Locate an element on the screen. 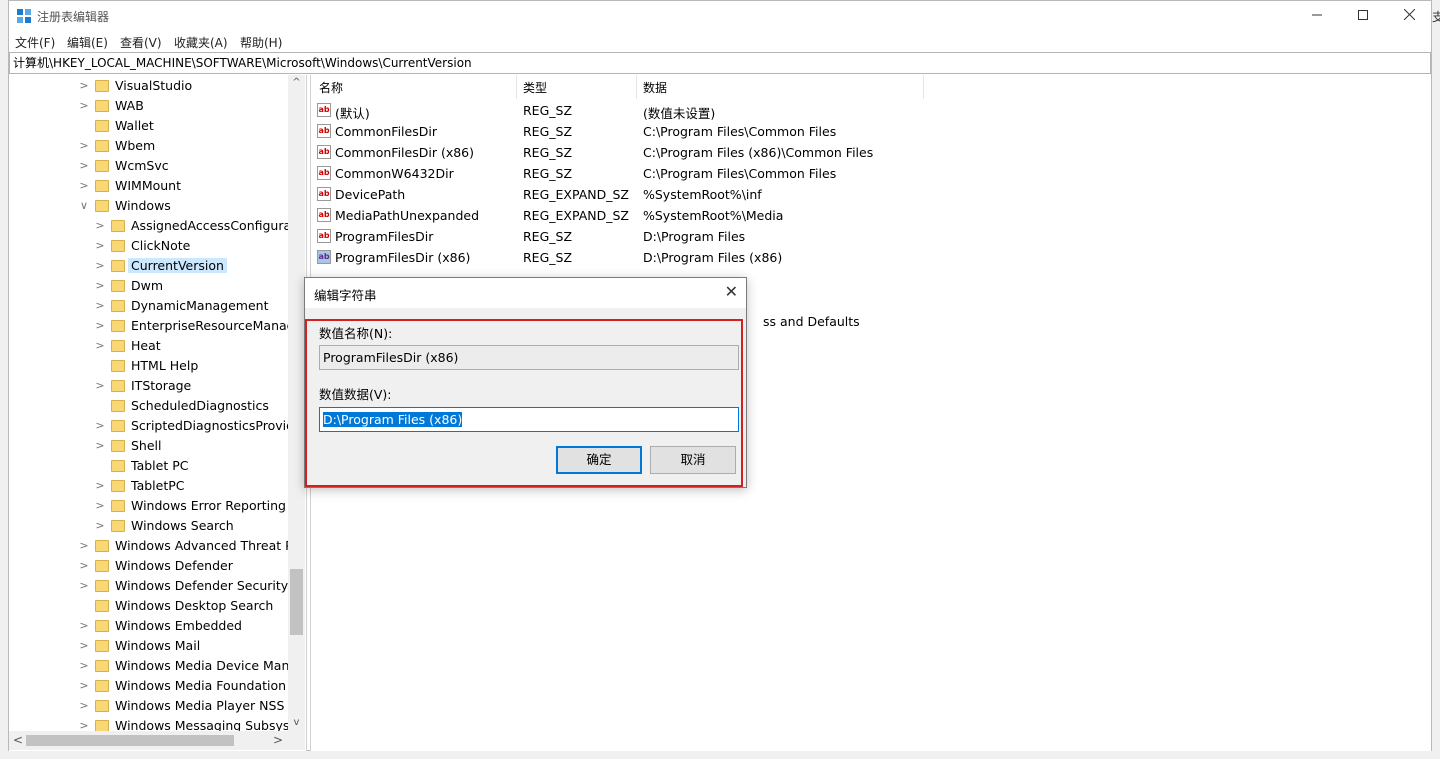 This screenshot has height=759, width=1440. tree-item: > WIMMount is located at coordinates (151, 186).